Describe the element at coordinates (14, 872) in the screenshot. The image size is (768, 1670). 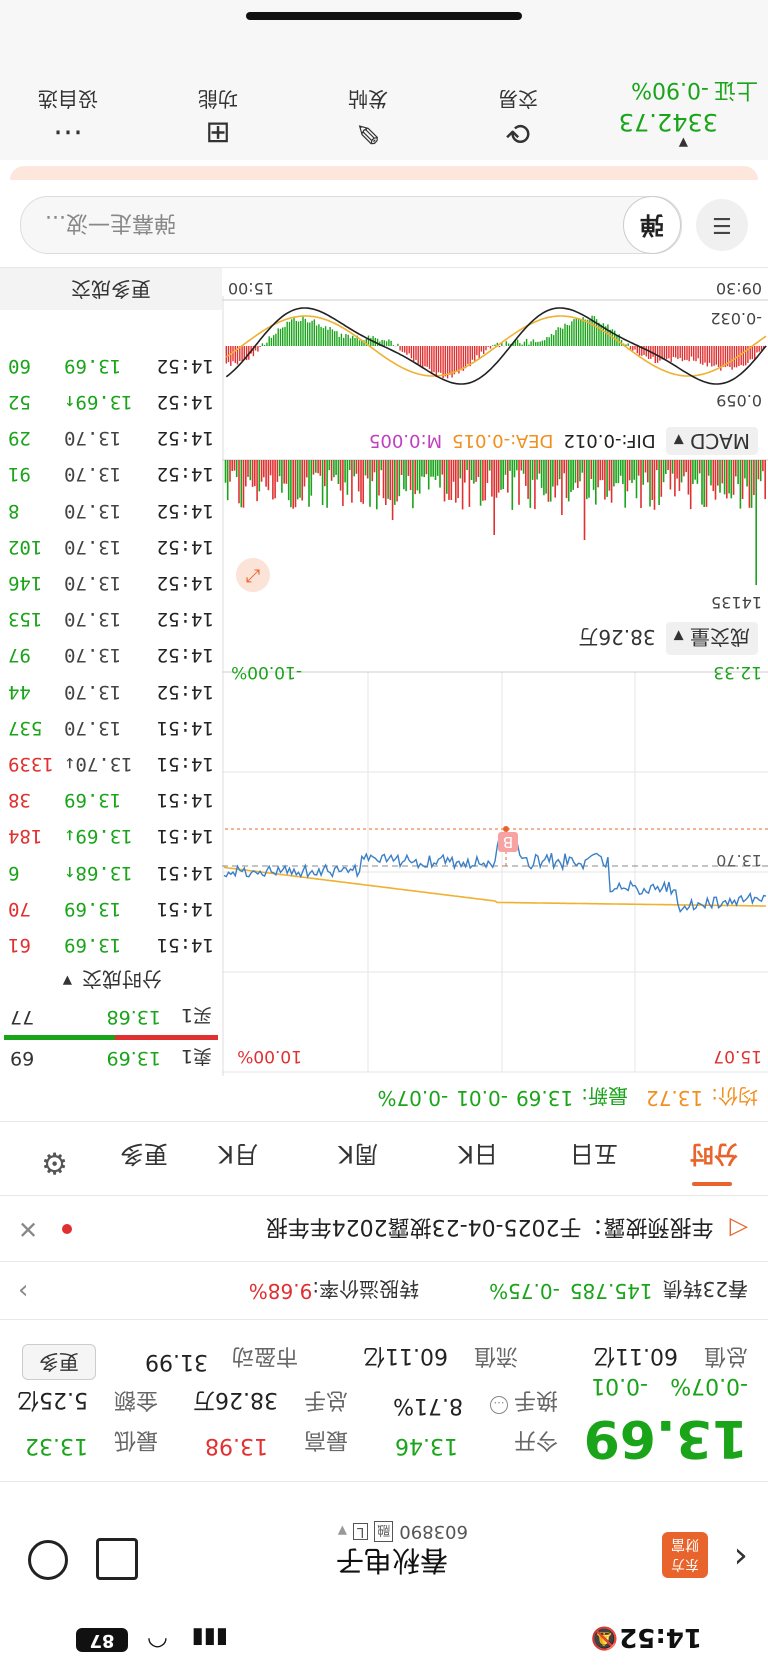
I see `trade-volume: 6` at that location.